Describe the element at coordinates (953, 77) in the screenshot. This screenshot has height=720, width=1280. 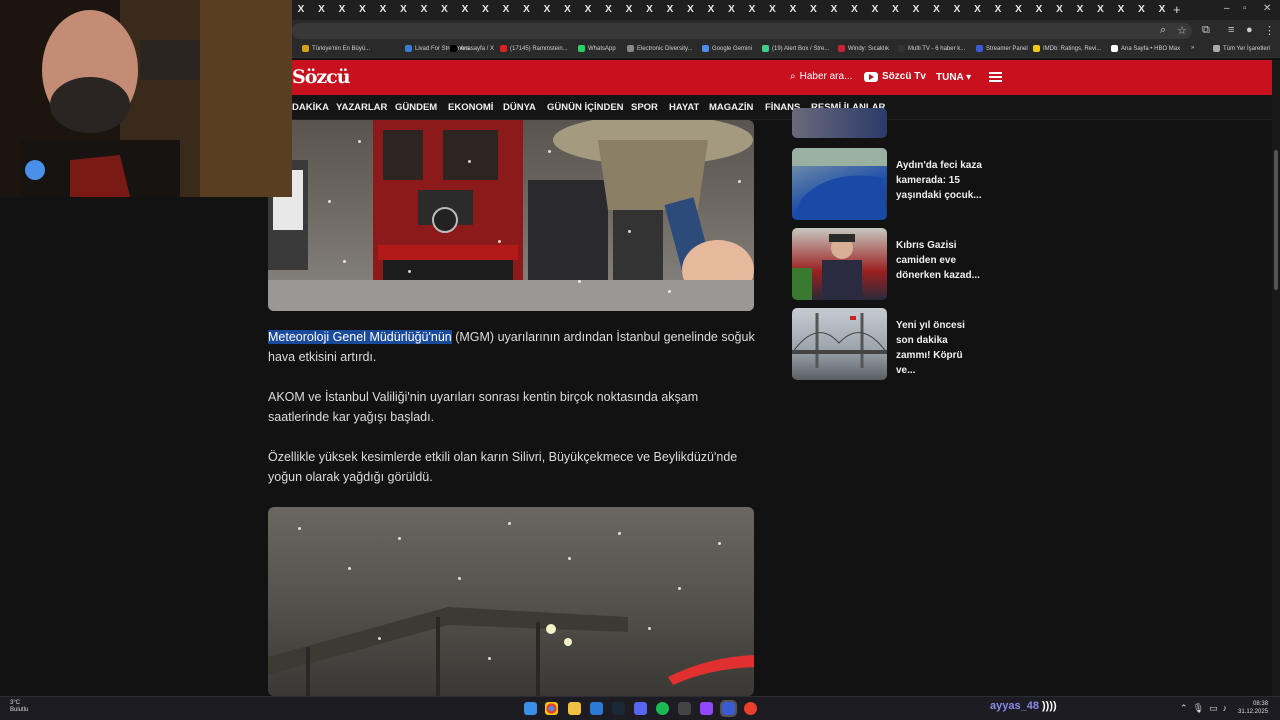
I see `user-menu: TUNA ▾` at that location.